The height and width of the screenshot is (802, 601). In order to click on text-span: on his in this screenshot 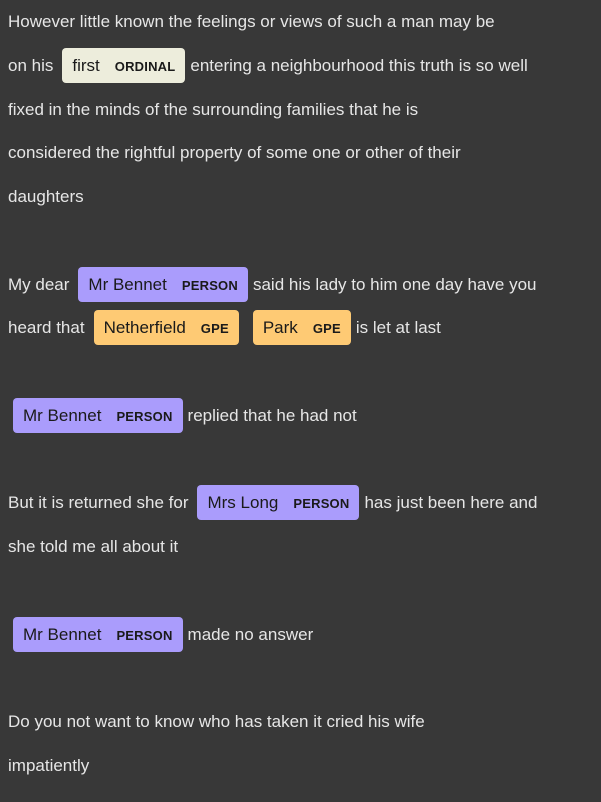, I will do `click(31, 65)`.